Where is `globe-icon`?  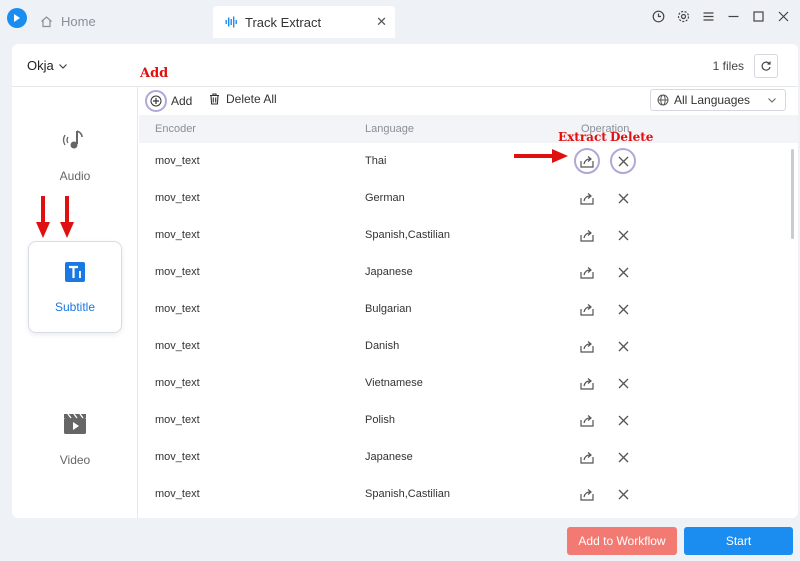 globe-icon is located at coordinates (663, 100).